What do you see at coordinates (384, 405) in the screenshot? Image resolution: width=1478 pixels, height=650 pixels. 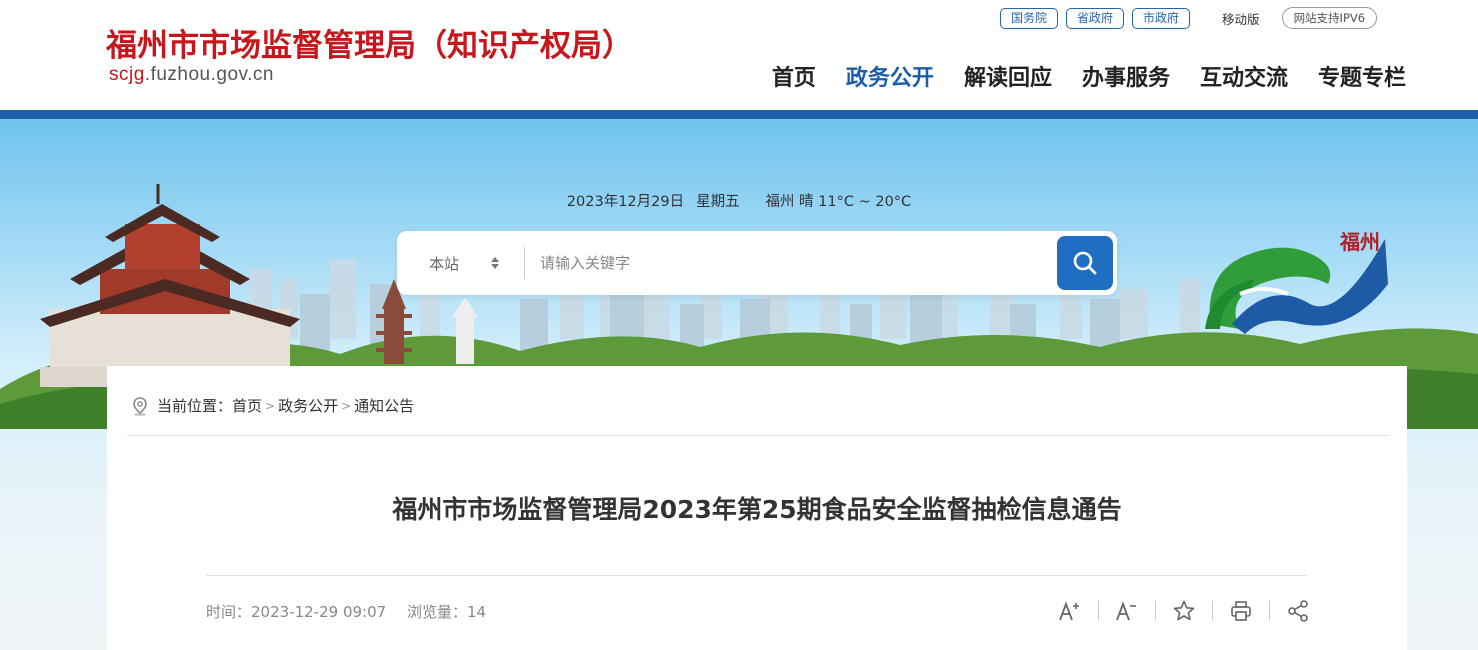 I see `breadcrumb-notices: 通知公告` at bounding box center [384, 405].